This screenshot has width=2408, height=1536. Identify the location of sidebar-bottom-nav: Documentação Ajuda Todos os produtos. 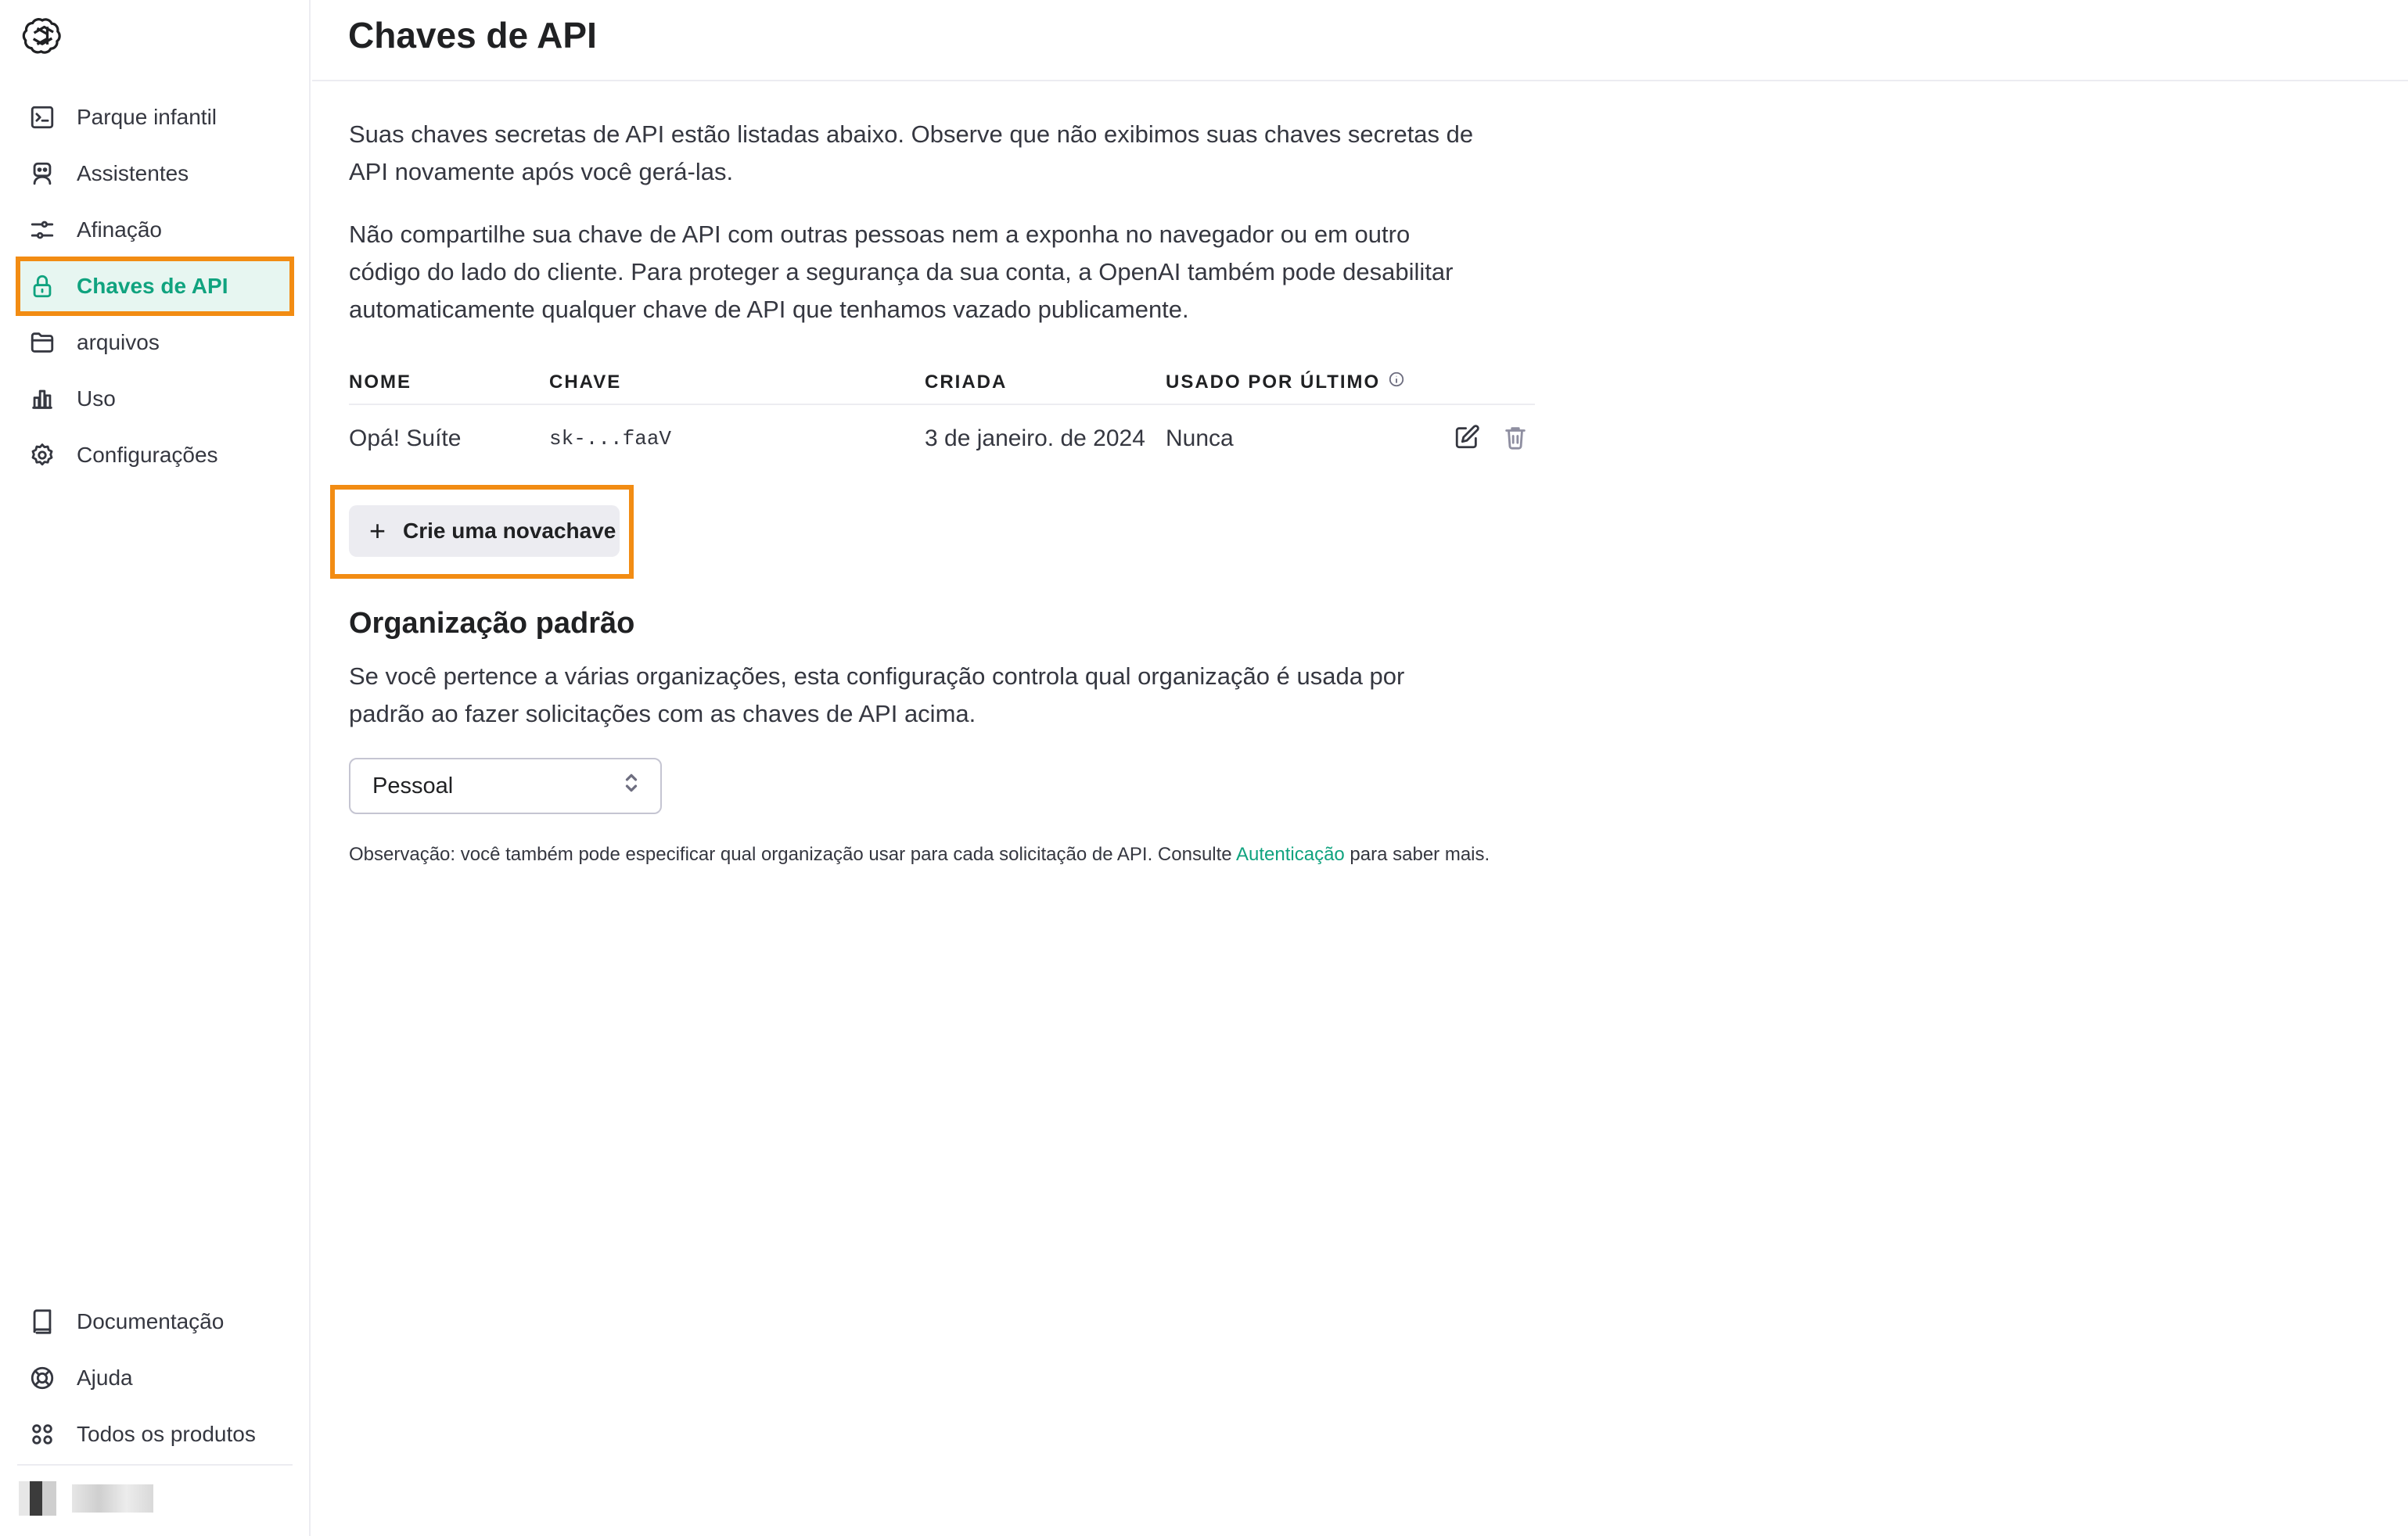
(155, 1379).